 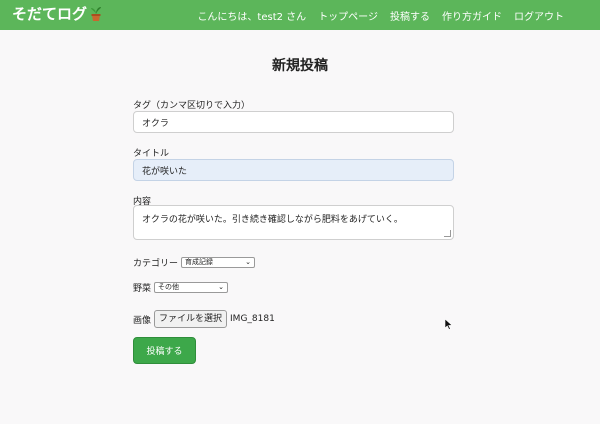 What do you see at coordinates (191, 319) in the screenshot?
I see `file-select-button: ファイルを選択` at bounding box center [191, 319].